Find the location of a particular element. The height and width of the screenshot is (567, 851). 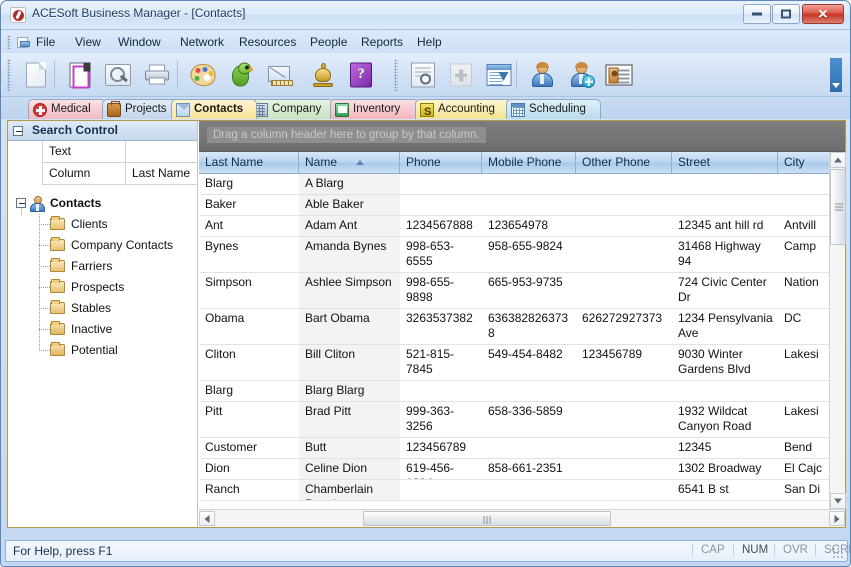

table-cell: DC is located at coordinates (804, 326).